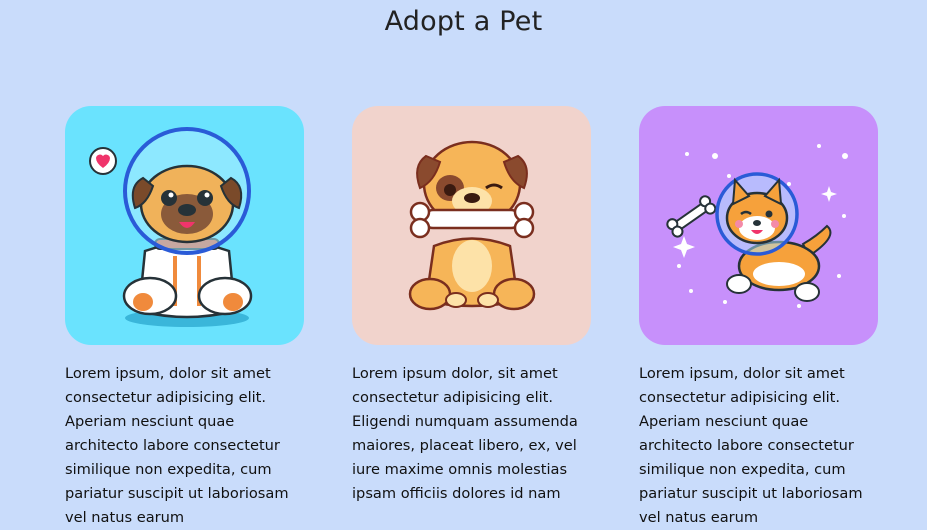 This screenshot has width=927, height=530. I want to click on astronaut-pug-icon, so click(171, 227).